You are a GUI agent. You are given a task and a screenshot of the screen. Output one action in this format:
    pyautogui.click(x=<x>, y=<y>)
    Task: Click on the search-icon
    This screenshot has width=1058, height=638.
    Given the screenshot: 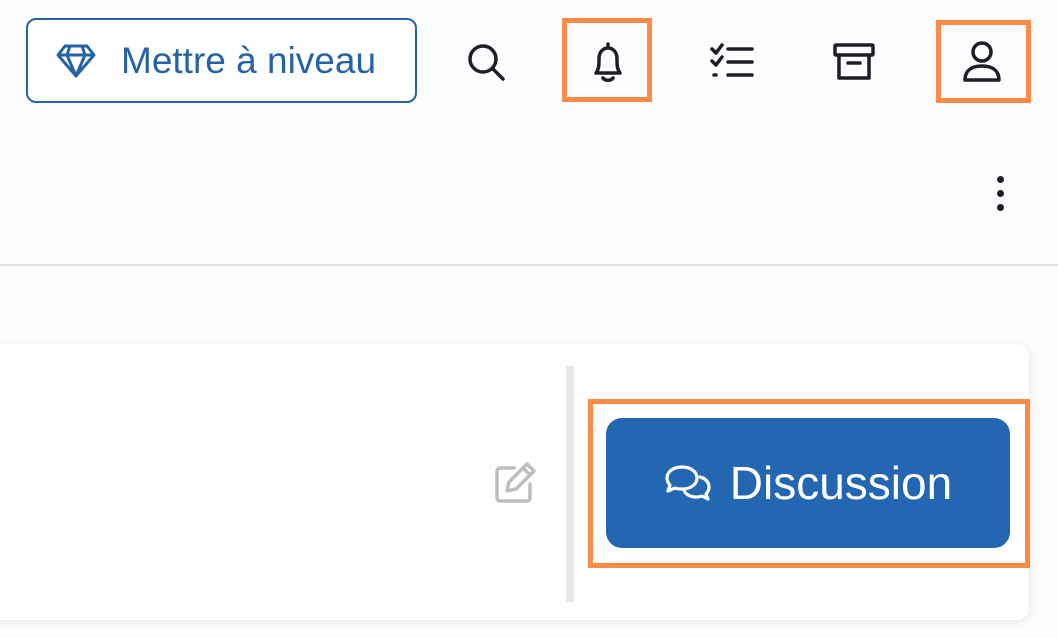 What is the action you would take?
    pyautogui.click(x=486, y=62)
    